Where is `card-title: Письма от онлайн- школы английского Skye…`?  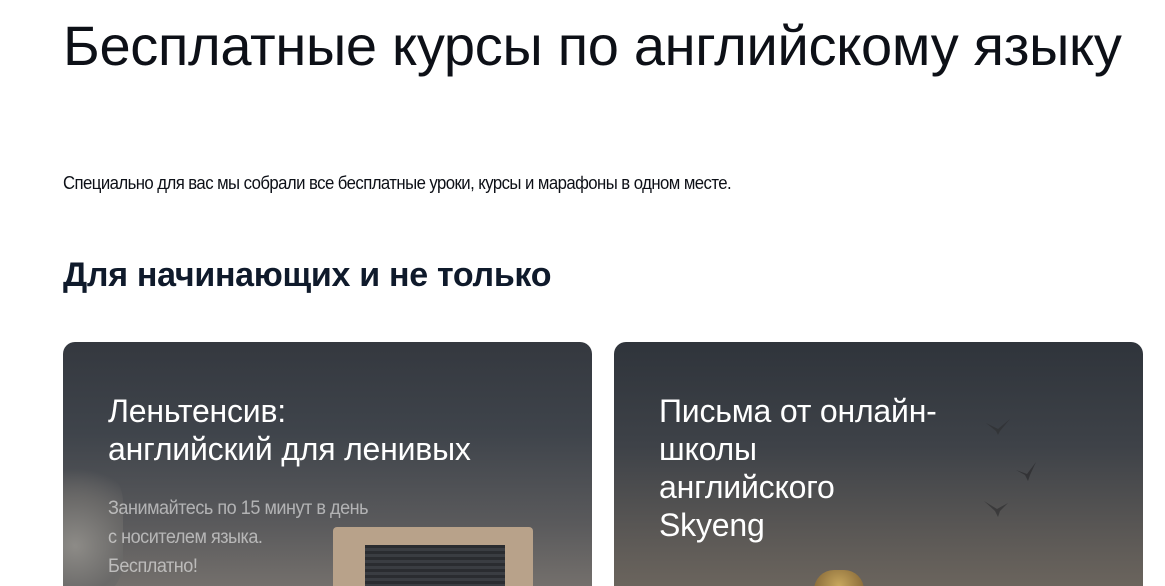 card-title: Письма от онлайн- школы английского Skye… is located at coordinates (798, 468).